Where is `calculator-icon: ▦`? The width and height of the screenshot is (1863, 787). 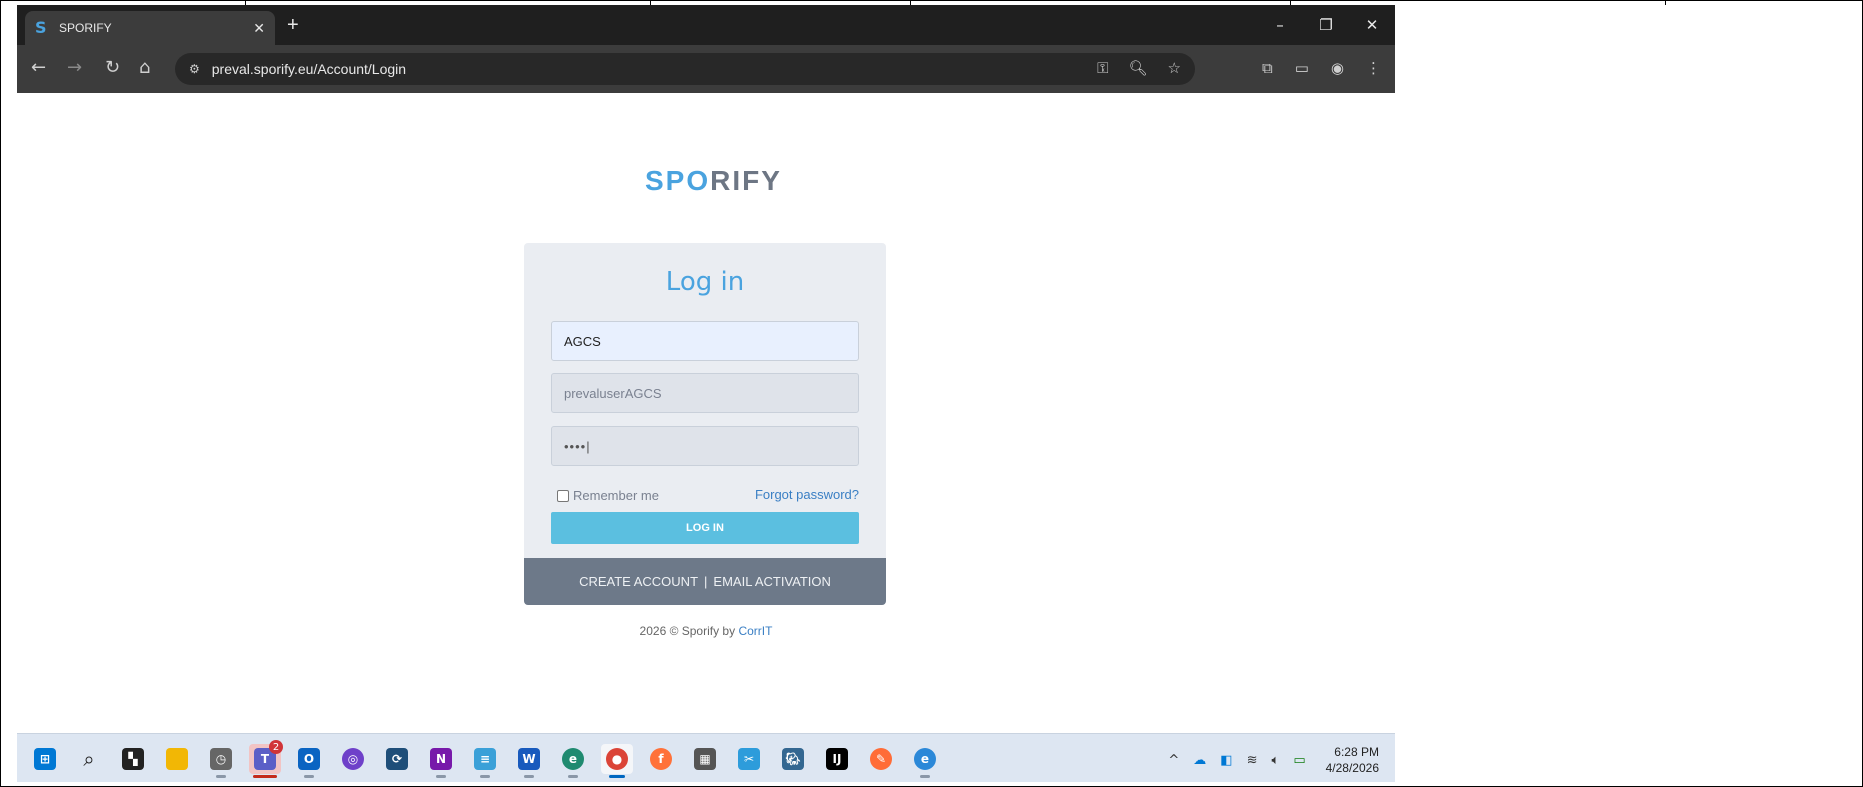 calculator-icon: ▦ is located at coordinates (705, 759).